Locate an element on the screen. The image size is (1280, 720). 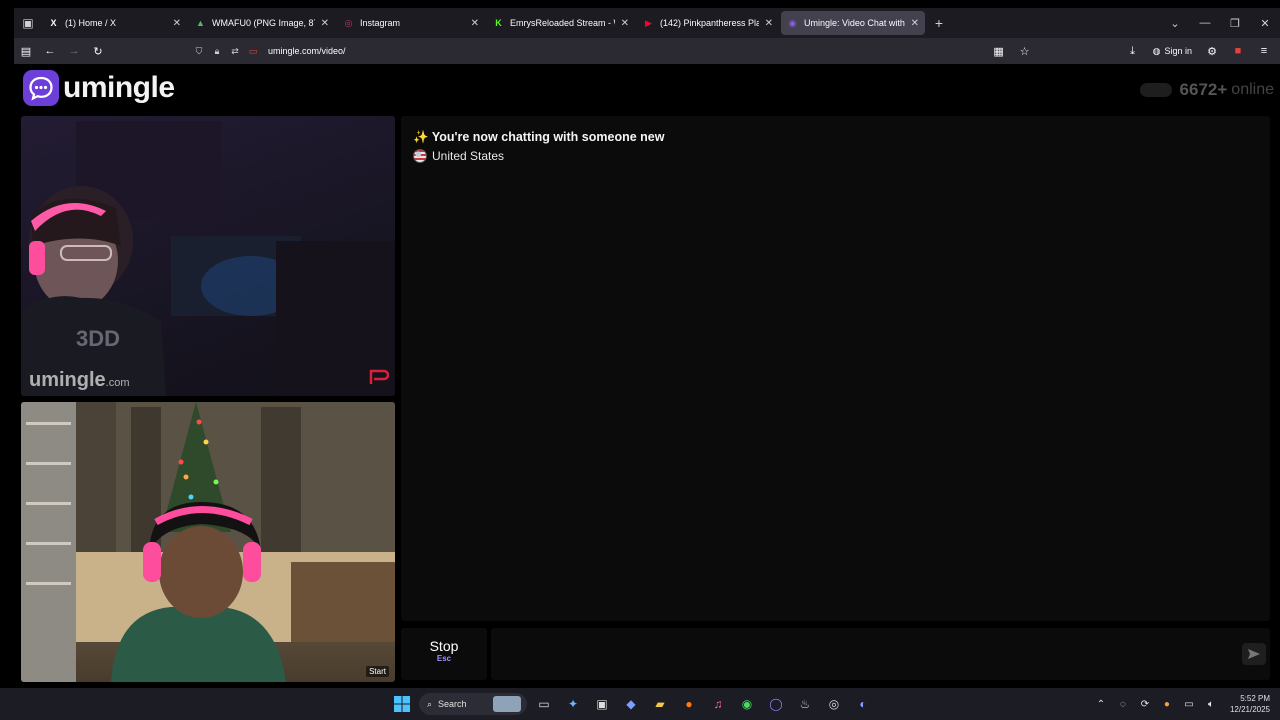
start-label: Start is located at coordinates (377, 671).